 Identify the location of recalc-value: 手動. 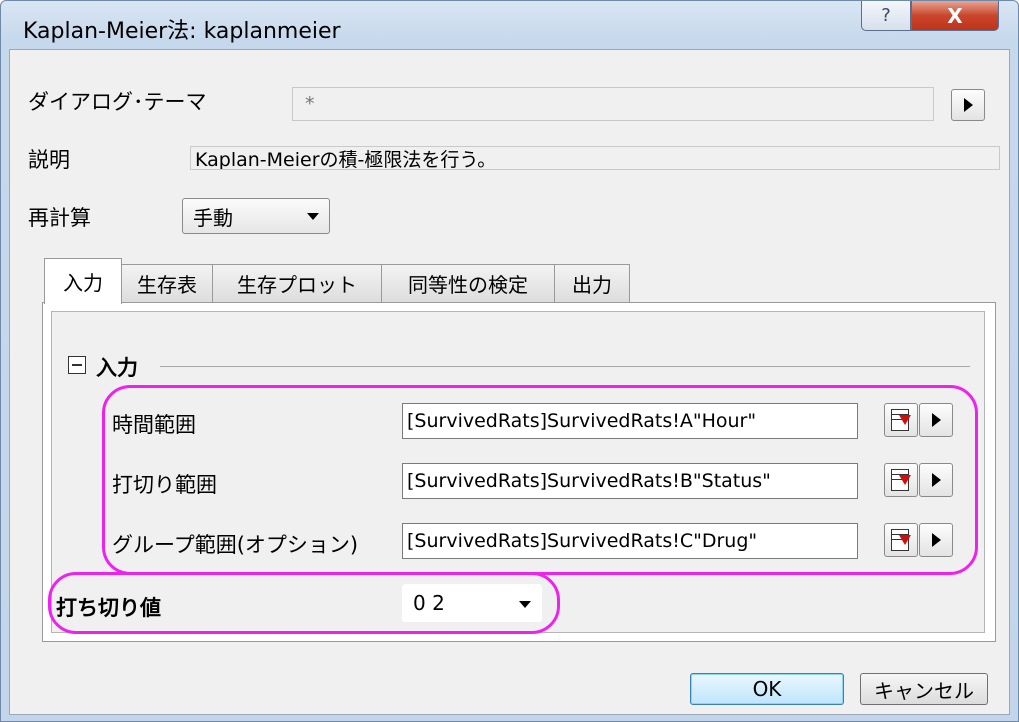
(213, 217).